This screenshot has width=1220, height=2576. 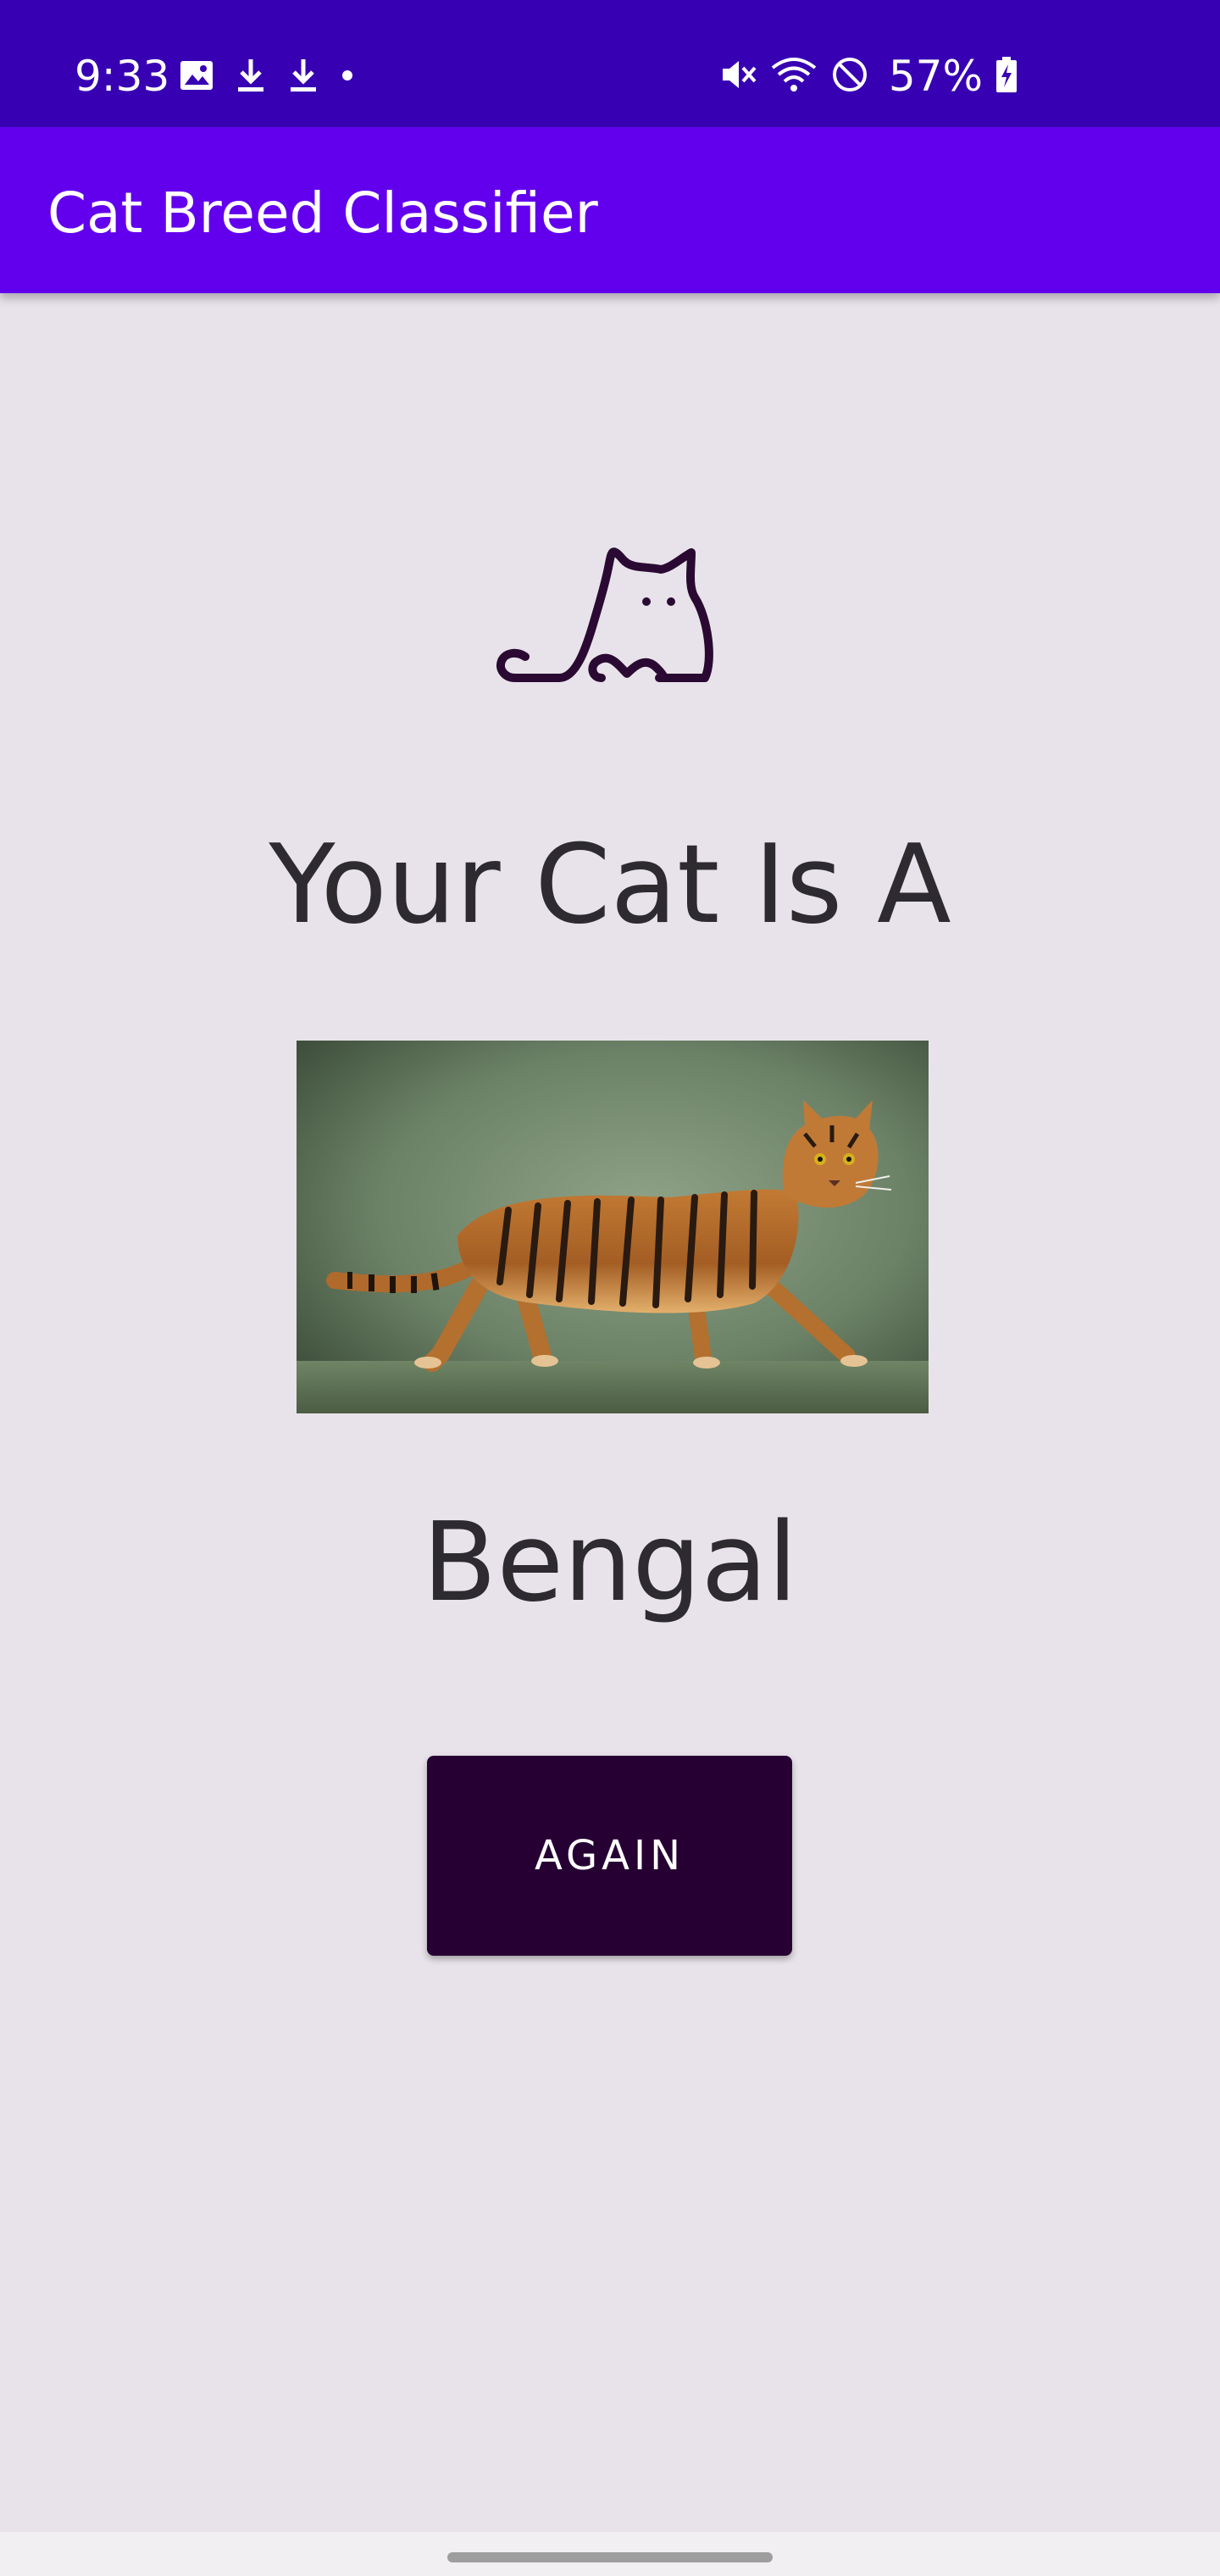 I want to click on status-bar: 9:33 57%, so click(x=610, y=63).